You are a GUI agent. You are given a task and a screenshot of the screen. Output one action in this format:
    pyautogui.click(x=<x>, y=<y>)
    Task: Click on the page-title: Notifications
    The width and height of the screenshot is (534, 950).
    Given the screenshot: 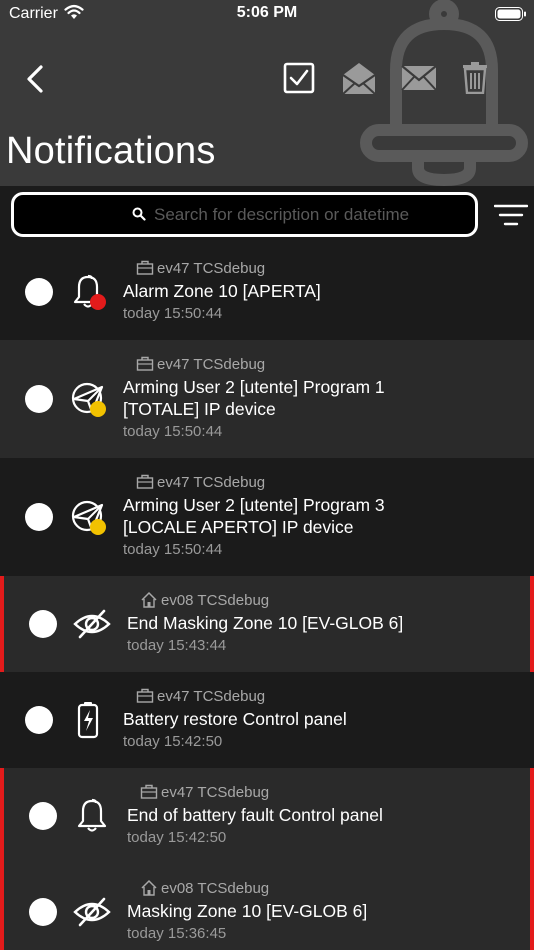 What is the action you would take?
    pyautogui.click(x=111, y=151)
    